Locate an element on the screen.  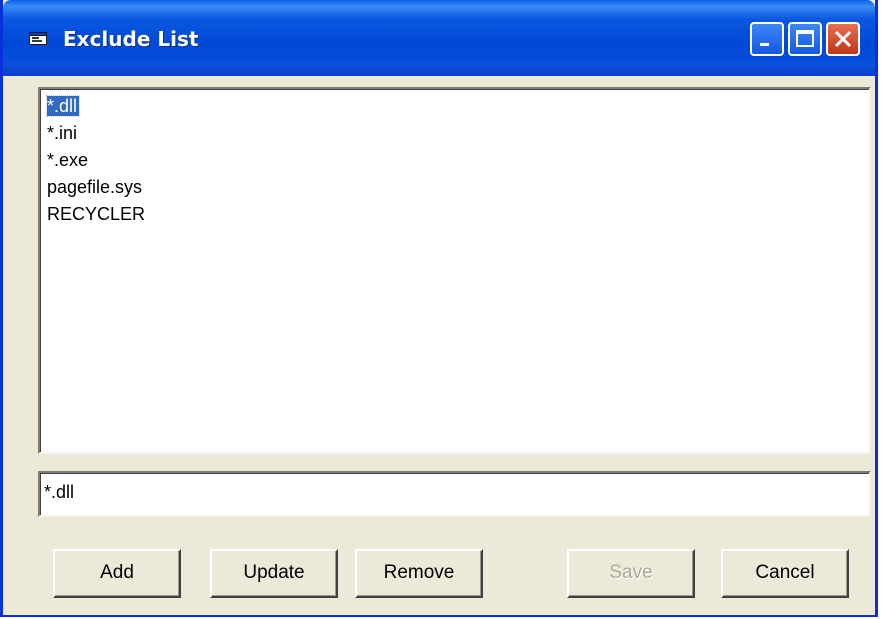
list-item: *.ini is located at coordinates (62, 133).